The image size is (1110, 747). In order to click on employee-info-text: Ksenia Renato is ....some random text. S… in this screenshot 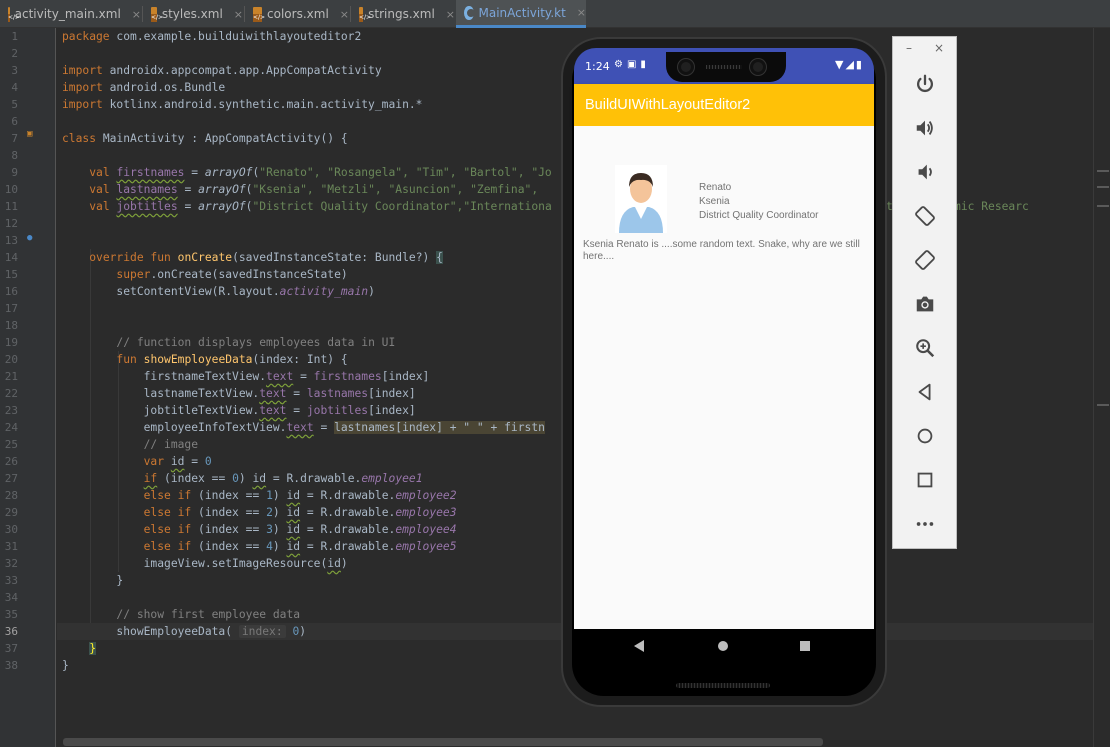, I will do `click(721, 250)`.